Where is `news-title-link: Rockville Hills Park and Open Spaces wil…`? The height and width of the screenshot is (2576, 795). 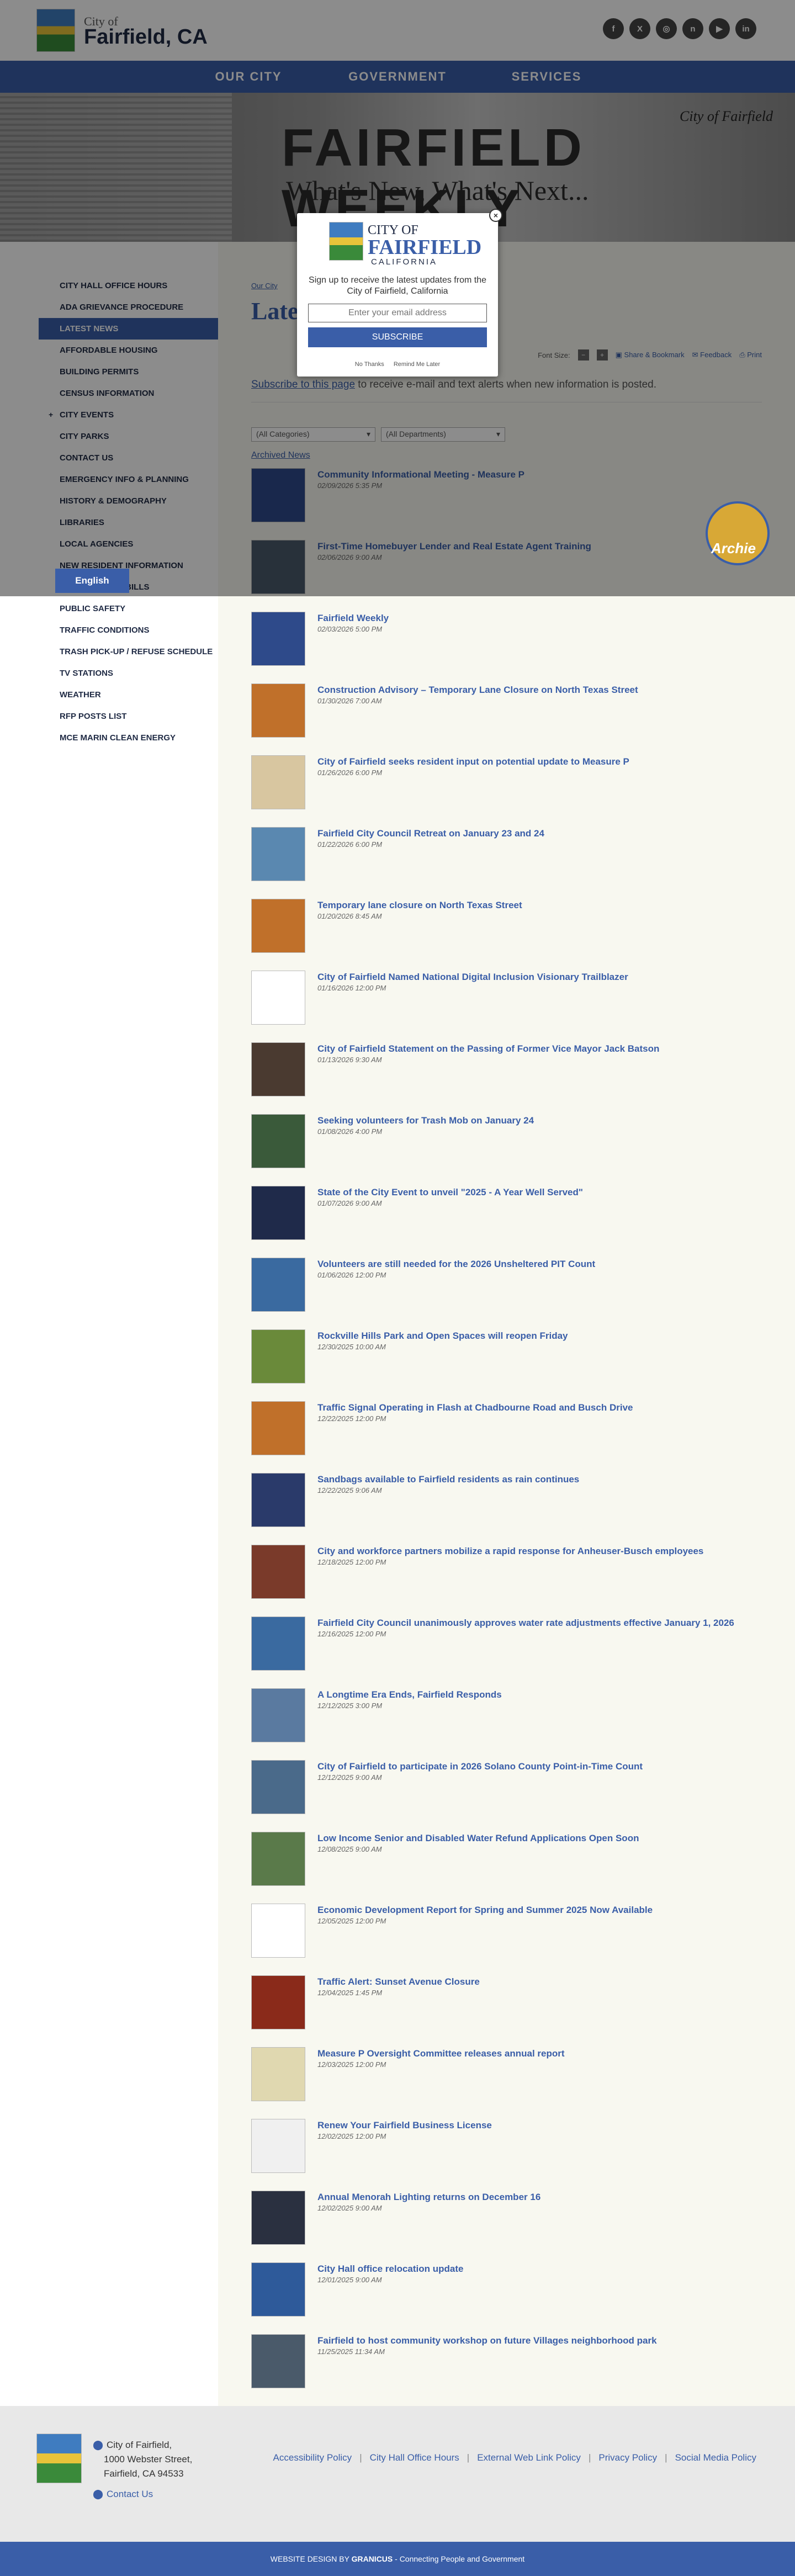
news-title-link: Rockville Hills Park and Open Spaces wil… is located at coordinates (443, 1336).